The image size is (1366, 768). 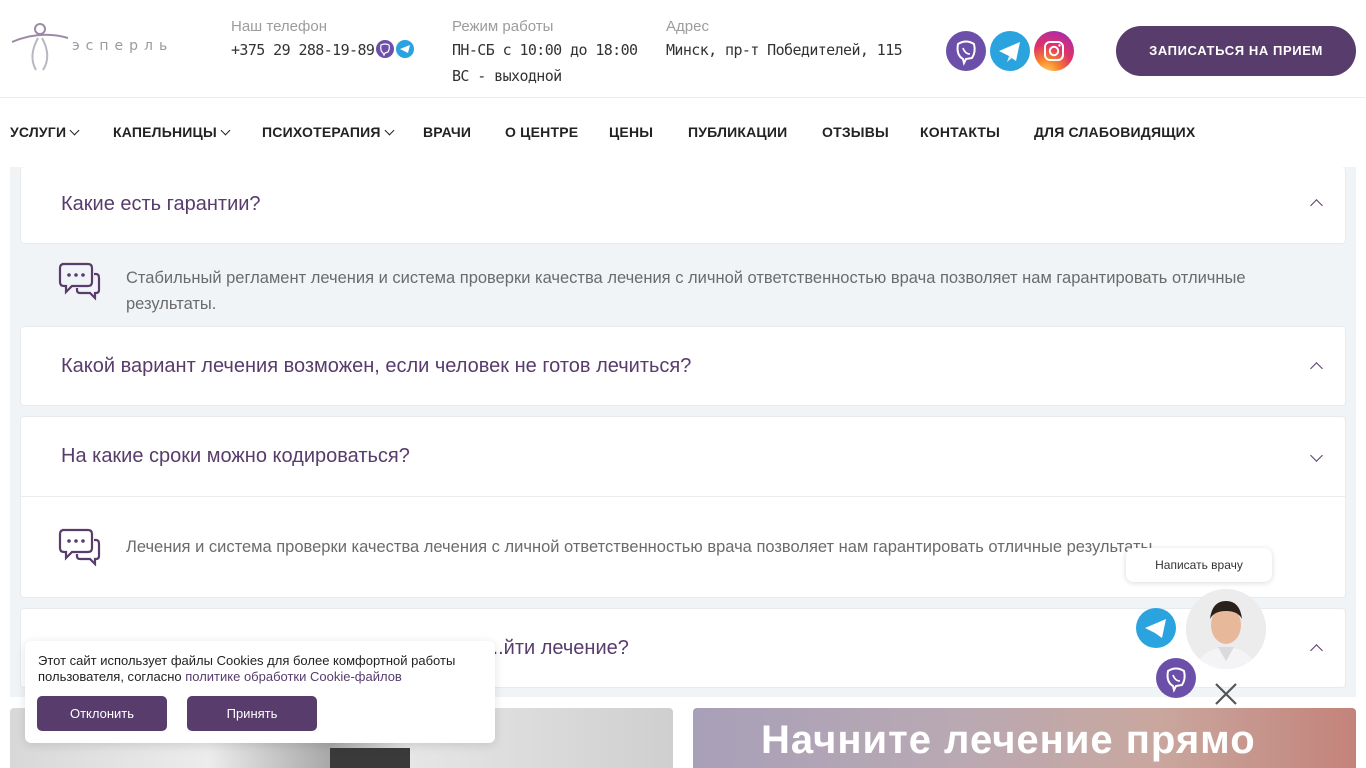 I want to click on faq-question: Какие есть гарантии?, so click(x=161, y=204).